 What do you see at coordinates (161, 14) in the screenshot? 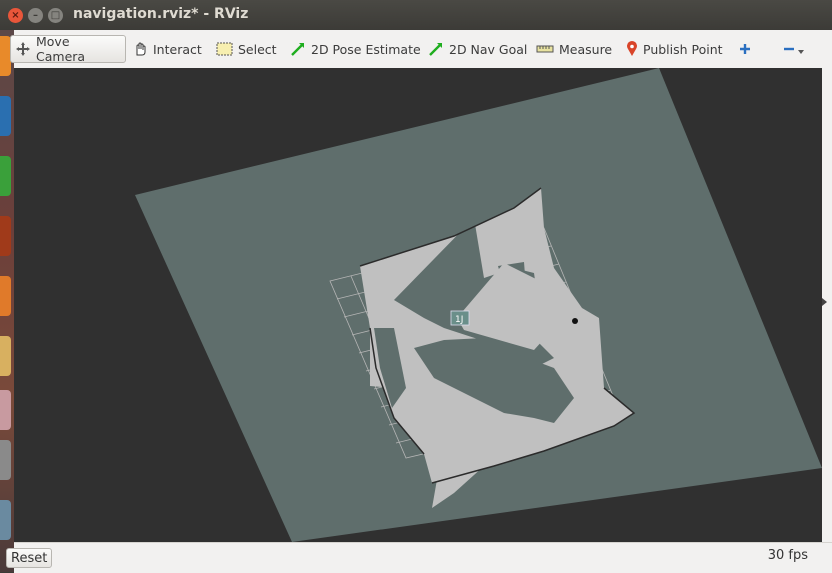
I see `window-title: navigation.rviz* - RViz` at bounding box center [161, 14].